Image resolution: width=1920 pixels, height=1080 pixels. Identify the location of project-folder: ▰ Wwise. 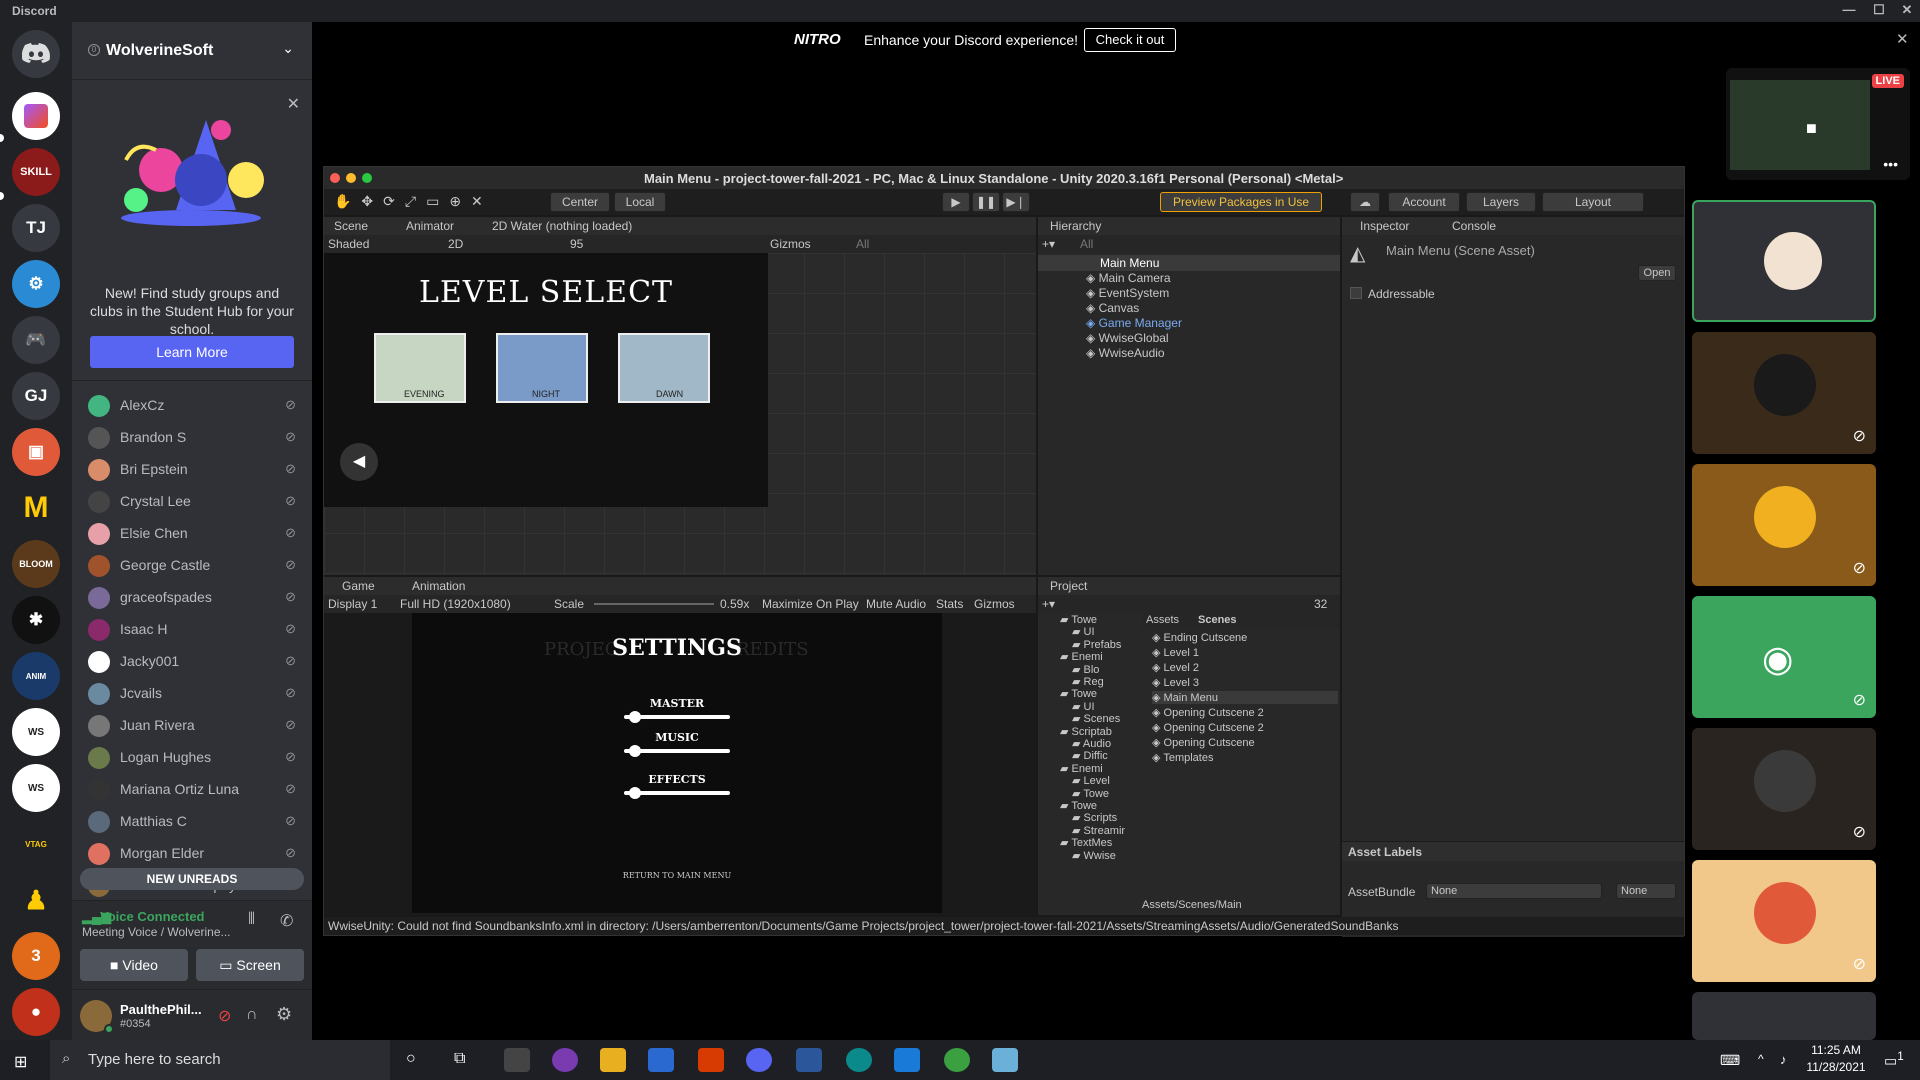
(1094, 855).